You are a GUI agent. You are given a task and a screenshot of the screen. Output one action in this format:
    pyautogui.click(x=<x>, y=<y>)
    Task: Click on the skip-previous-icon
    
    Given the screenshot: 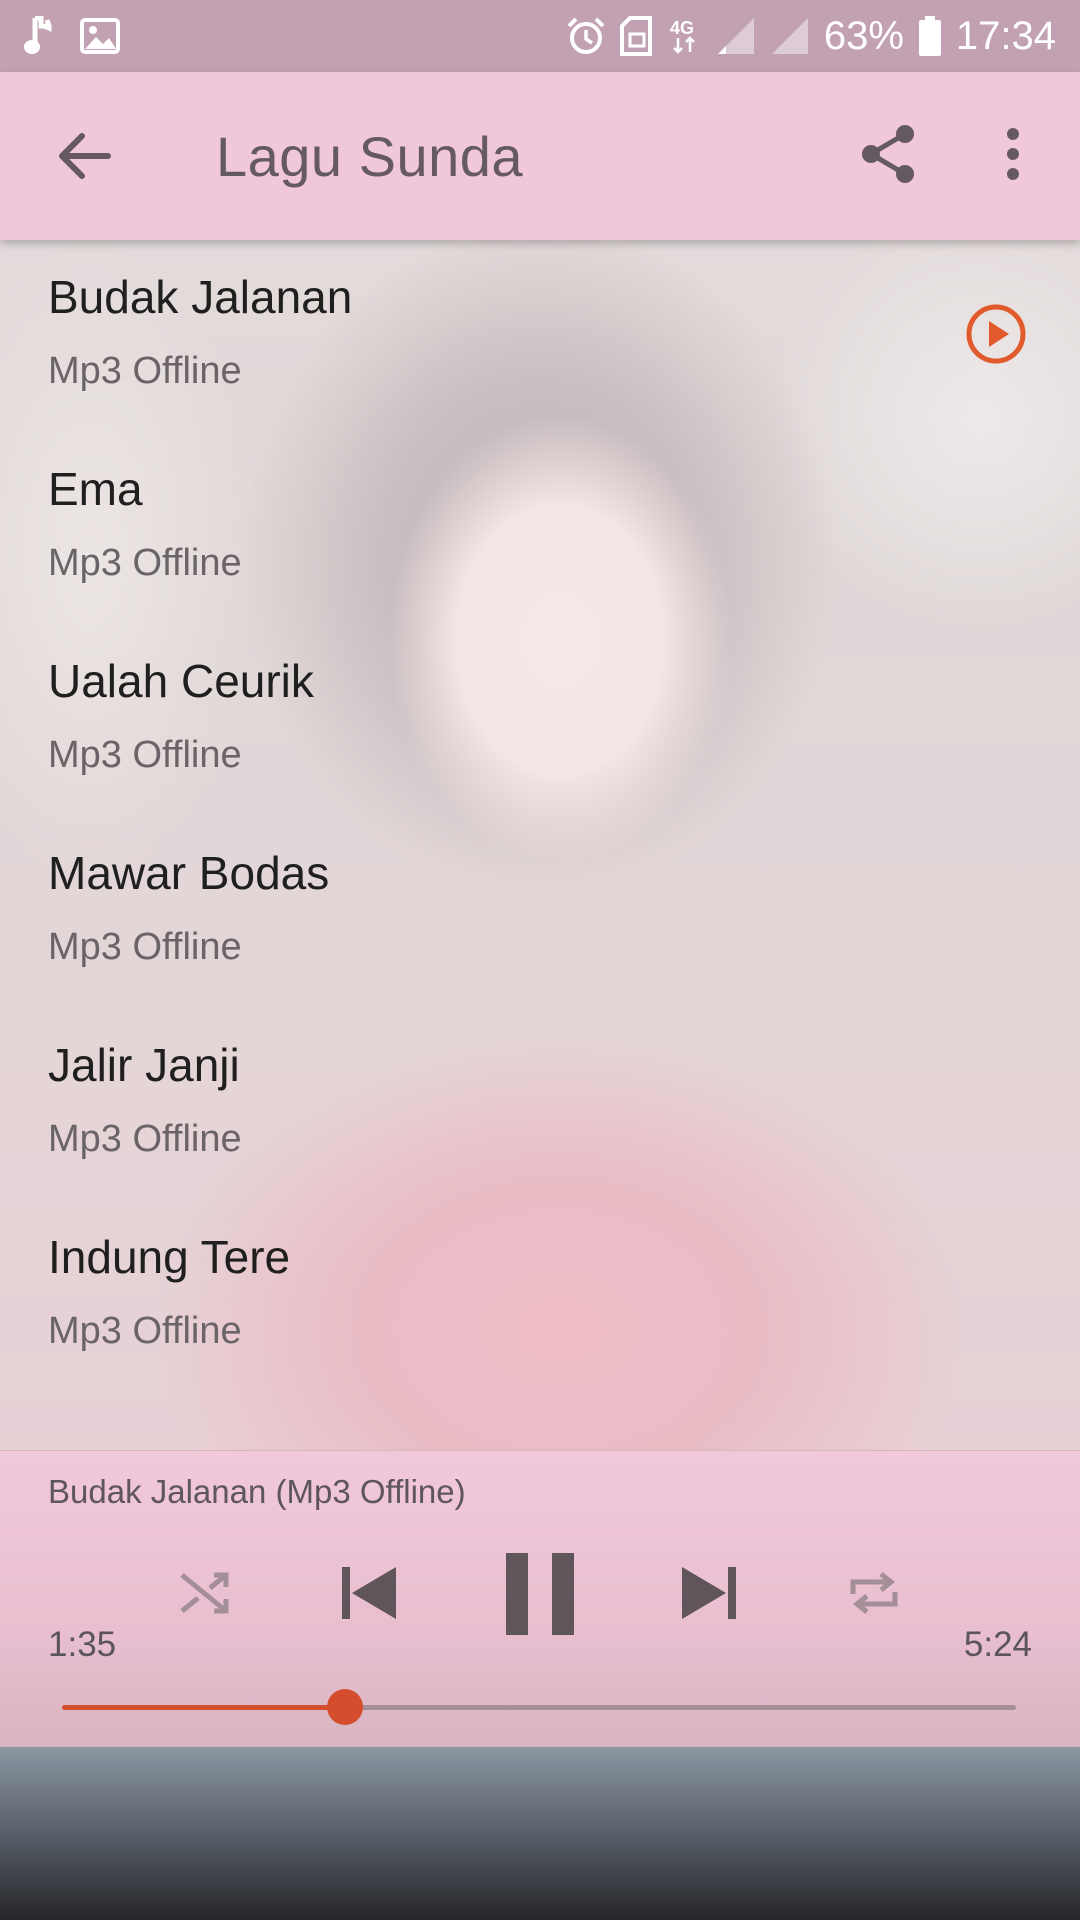 What is the action you would take?
    pyautogui.click(x=369, y=1593)
    